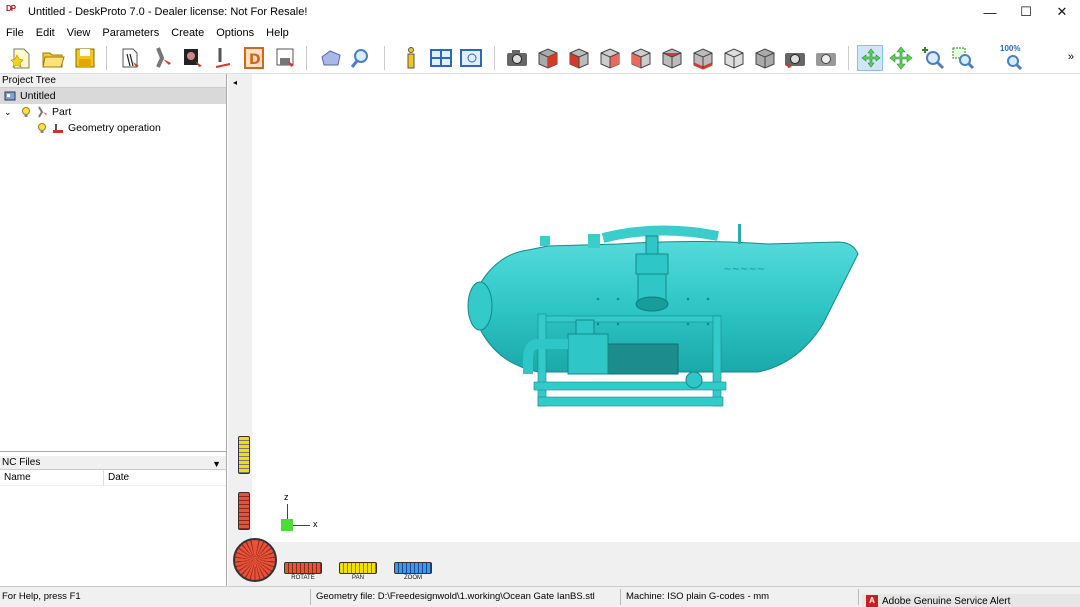 The image size is (1080, 607). I want to click on bitmap-icon, so click(193, 58).